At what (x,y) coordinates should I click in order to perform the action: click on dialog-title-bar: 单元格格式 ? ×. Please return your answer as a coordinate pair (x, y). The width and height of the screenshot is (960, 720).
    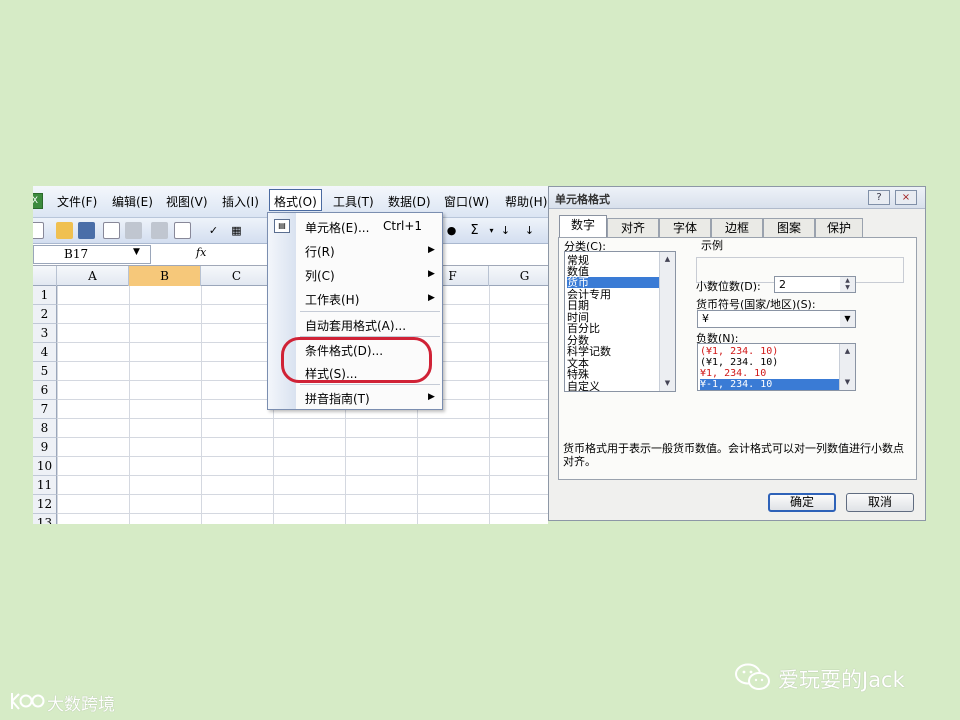
    Looking at the image, I should click on (737, 198).